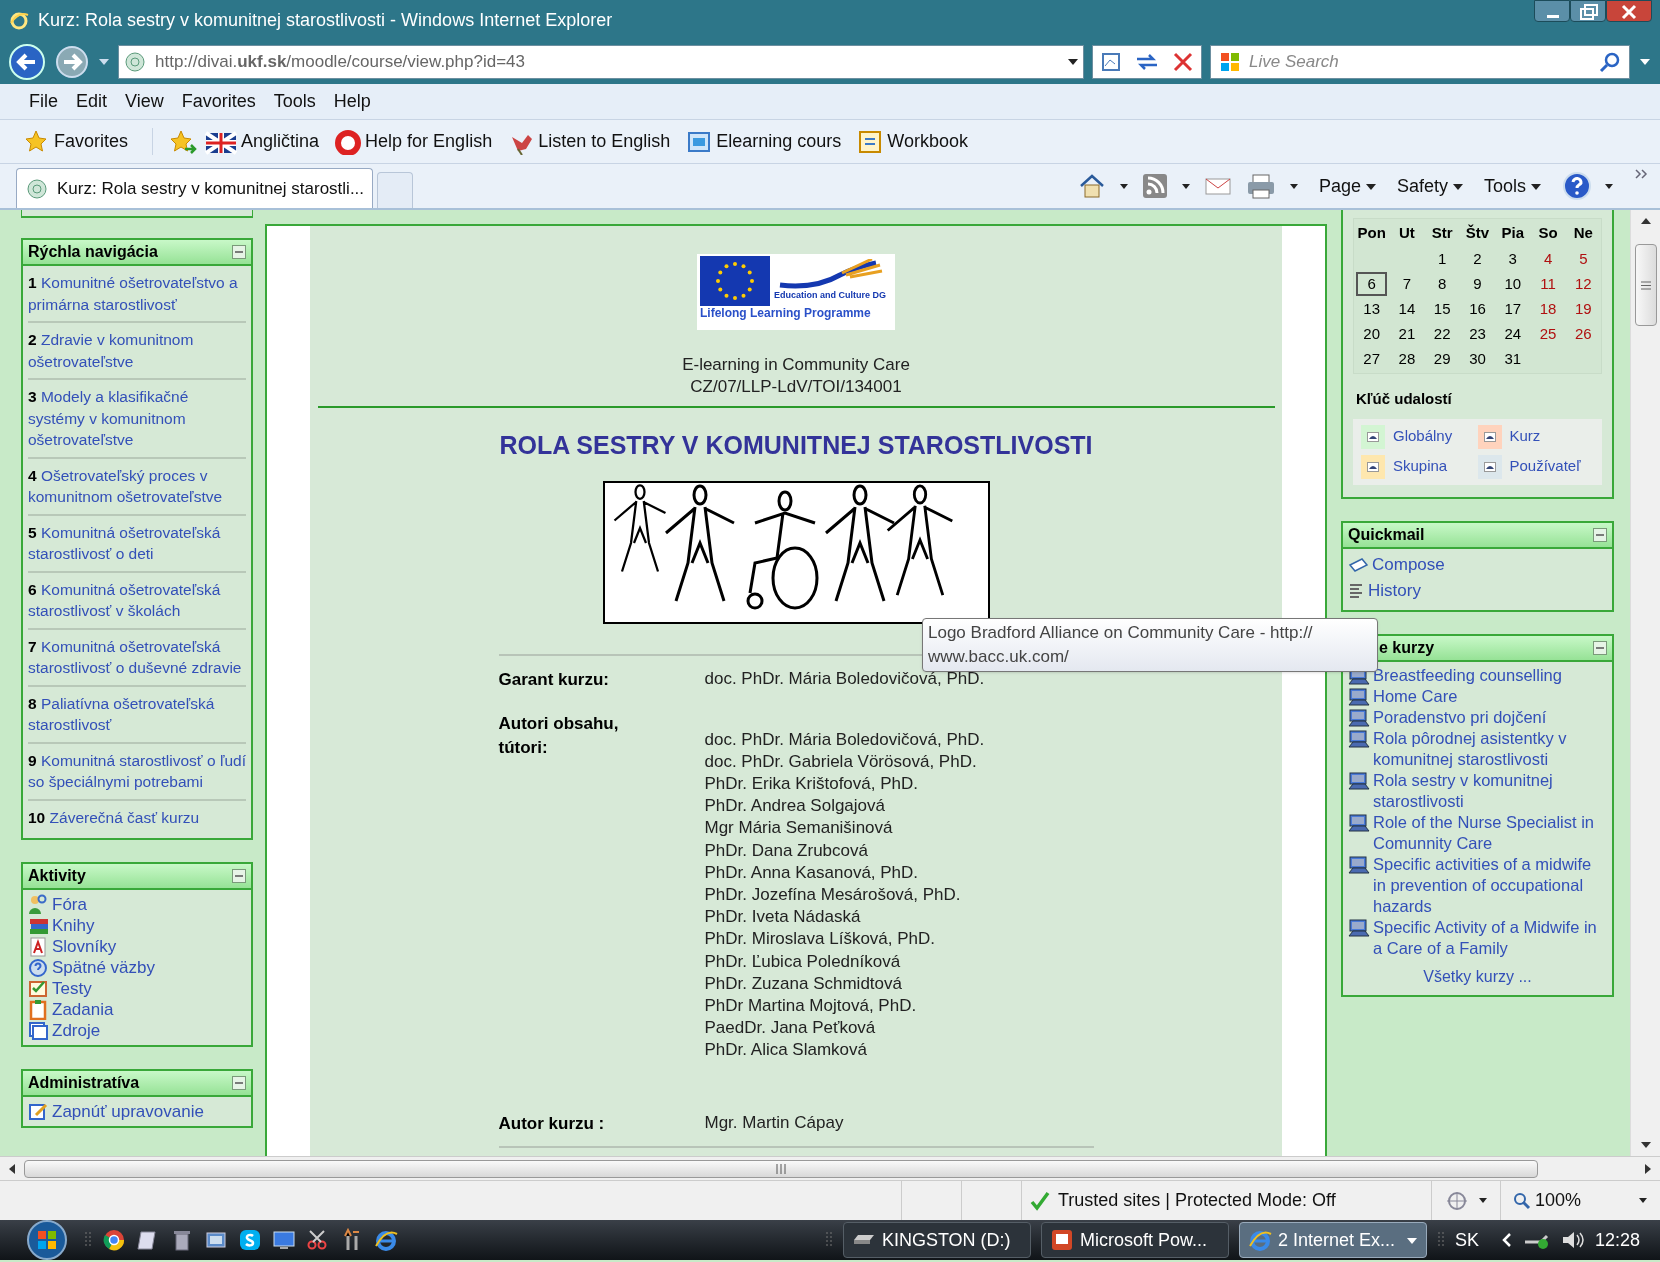 The height and width of the screenshot is (1262, 1660). Describe the element at coordinates (1490, 790) in the screenshot. I see `course-link: Rola sestry v komunitnej starostlivosti` at that location.